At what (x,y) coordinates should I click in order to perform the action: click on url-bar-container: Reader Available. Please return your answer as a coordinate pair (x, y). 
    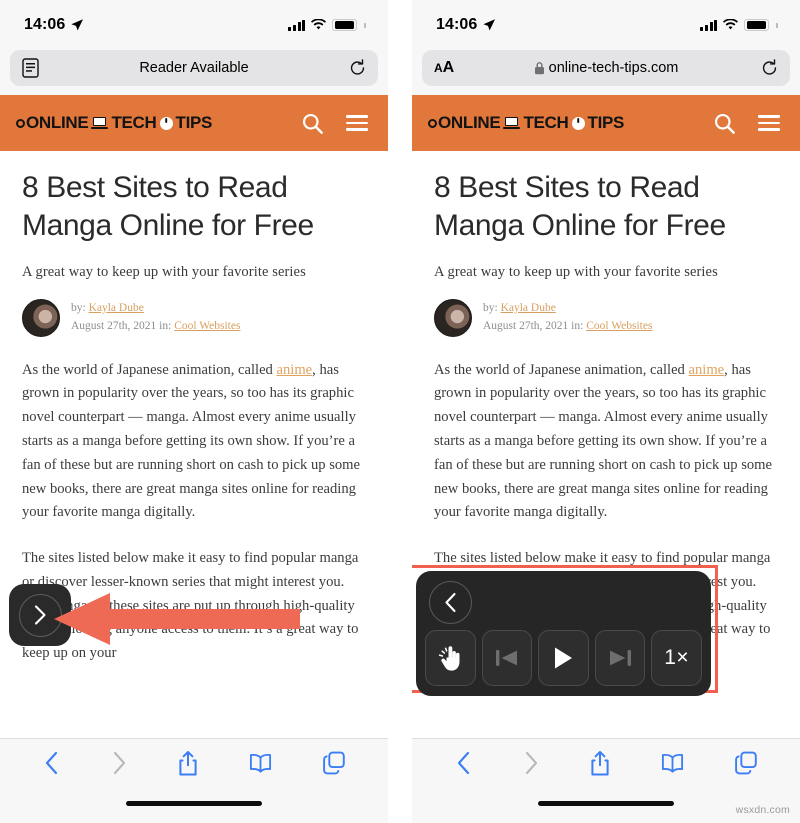
    Looking at the image, I should click on (194, 72).